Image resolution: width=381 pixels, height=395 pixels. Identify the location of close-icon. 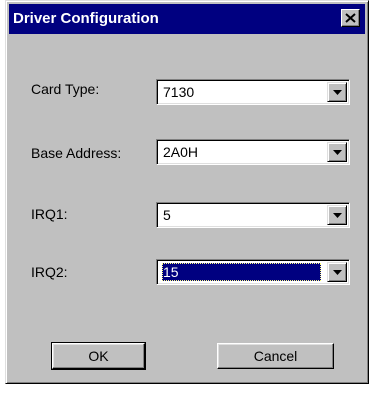
(350, 18).